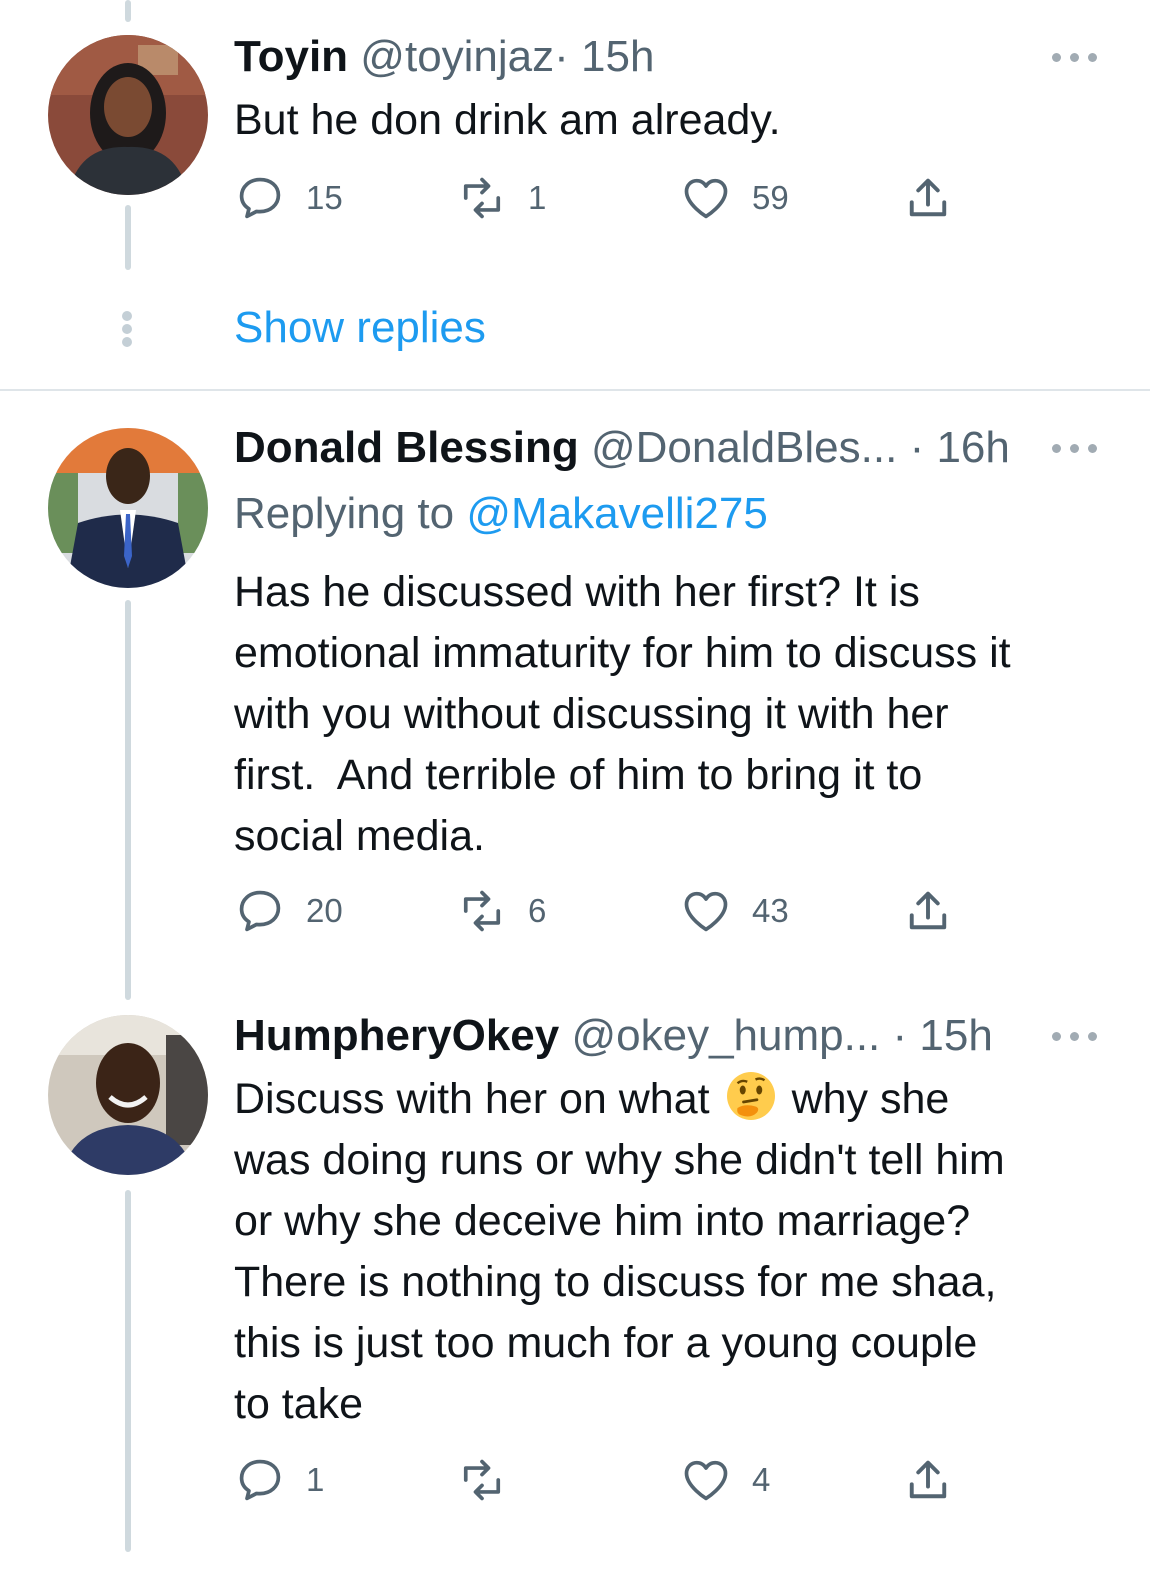 This screenshot has width=1170, height=1596. Describe the element at coordinates (128, 800) in the screenshot. I see `thread-line-donald` at that location.